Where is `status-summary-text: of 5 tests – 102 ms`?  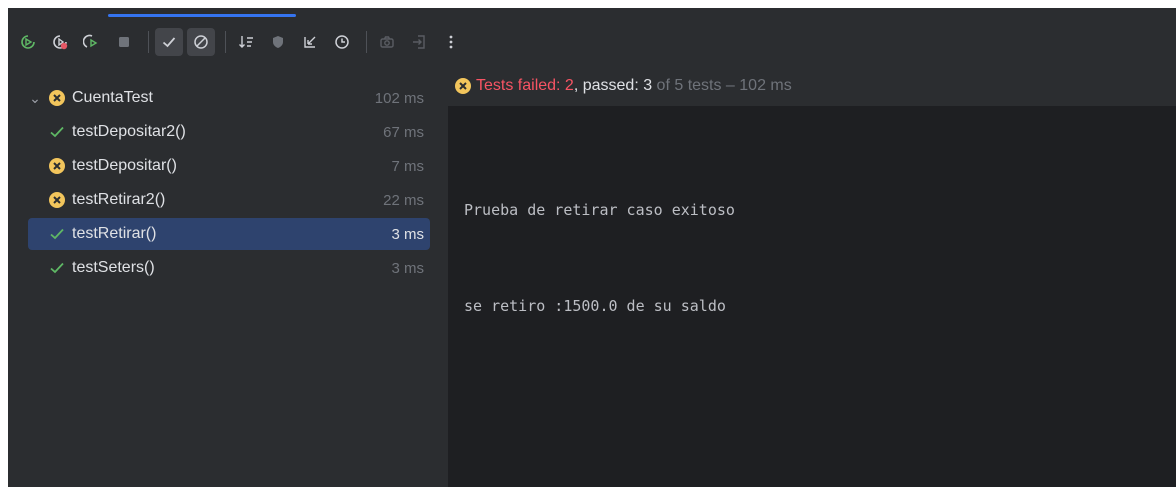
status-summary-text: of 5 tests – 102 ms is located at coordinates (722, 85).